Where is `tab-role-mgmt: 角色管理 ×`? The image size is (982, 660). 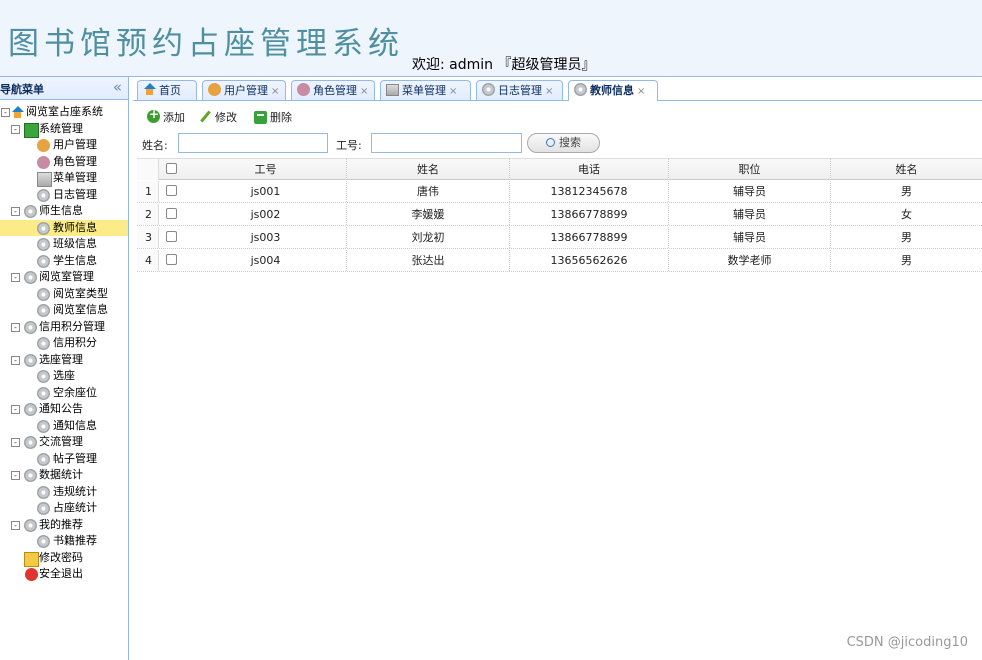 tab-role-mgmt: 角色管理 × is located at coordinates (333, 90).